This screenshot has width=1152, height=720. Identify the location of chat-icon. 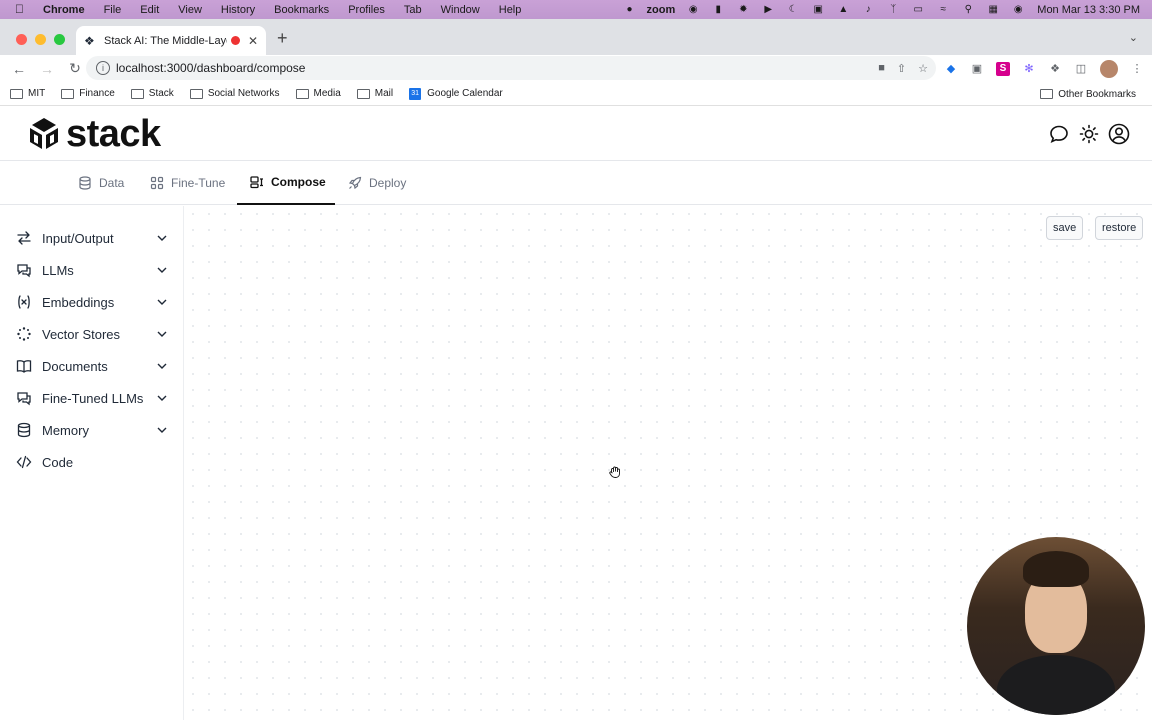
(1059, 134).